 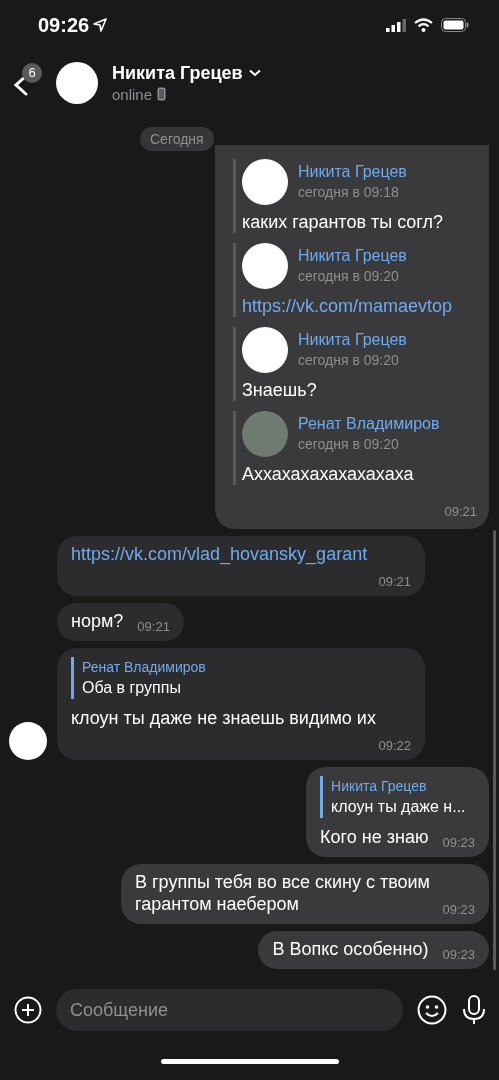 What do you see at coordinates (177, 73) in the screenshot?
I see `contact-name: Никита Грецев` at bounding box center [177, 73].